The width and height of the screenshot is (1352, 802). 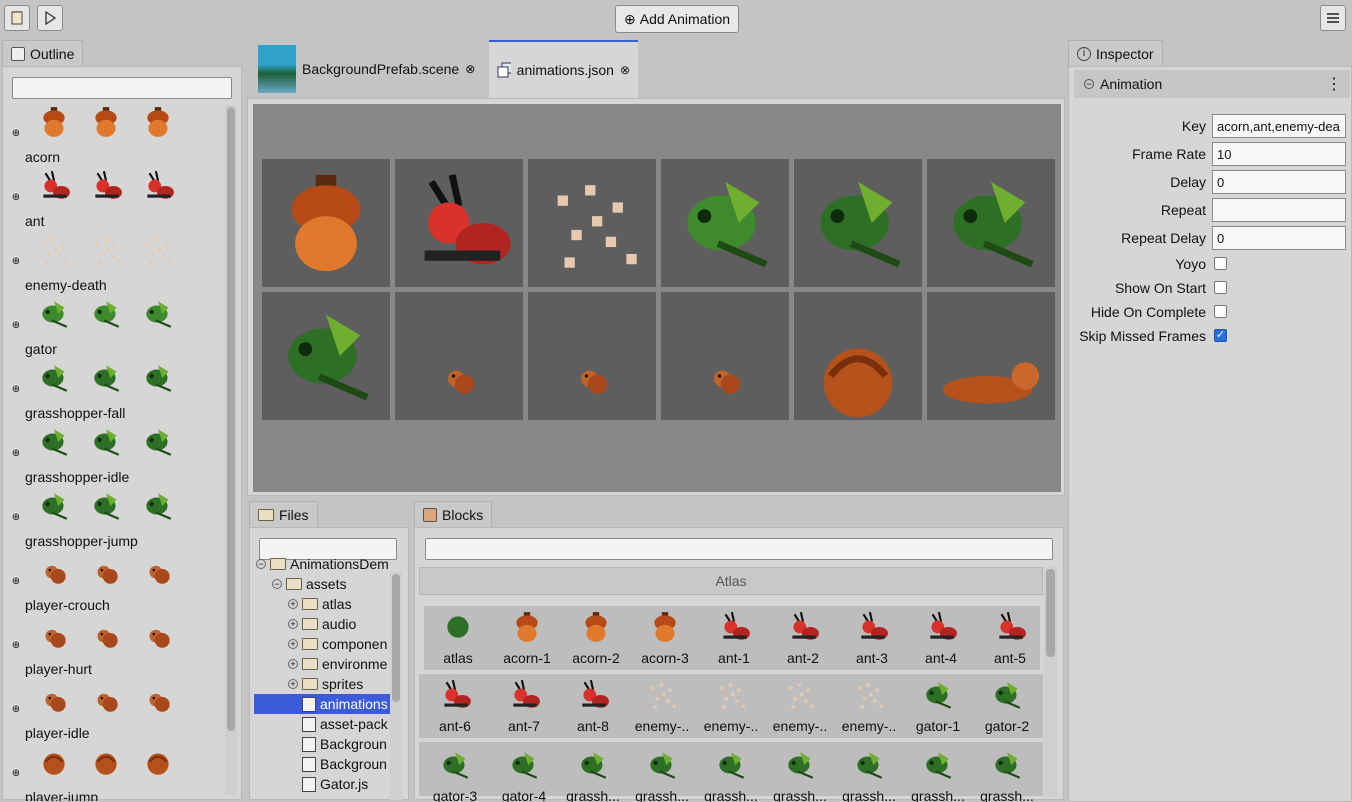 What do you see at coordinates (938, 706) in the screenshot?
I see `block-item: gator-1` at bounding box center [938, 706].